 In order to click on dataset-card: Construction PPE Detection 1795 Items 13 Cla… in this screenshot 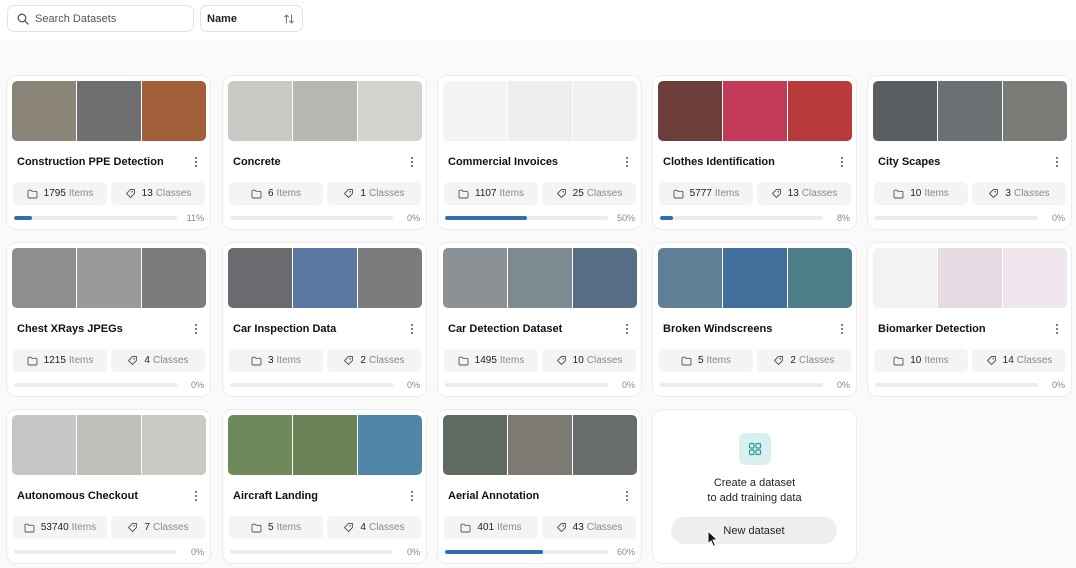, I will do `click(108, 152)`.